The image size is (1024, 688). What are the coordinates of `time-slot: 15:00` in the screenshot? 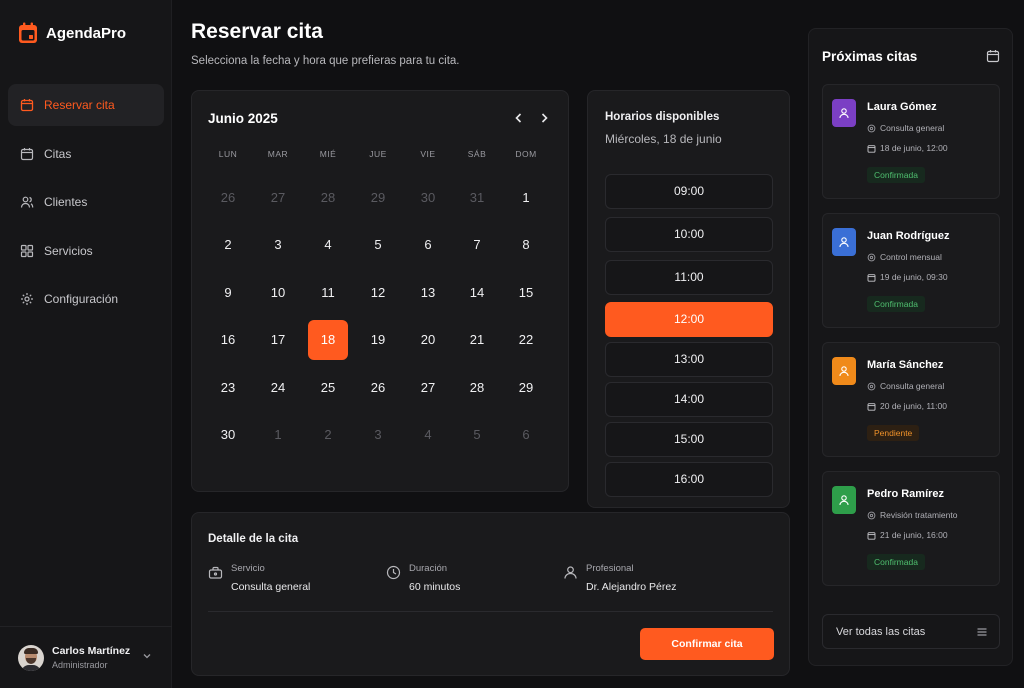 It's located at (689, 439).